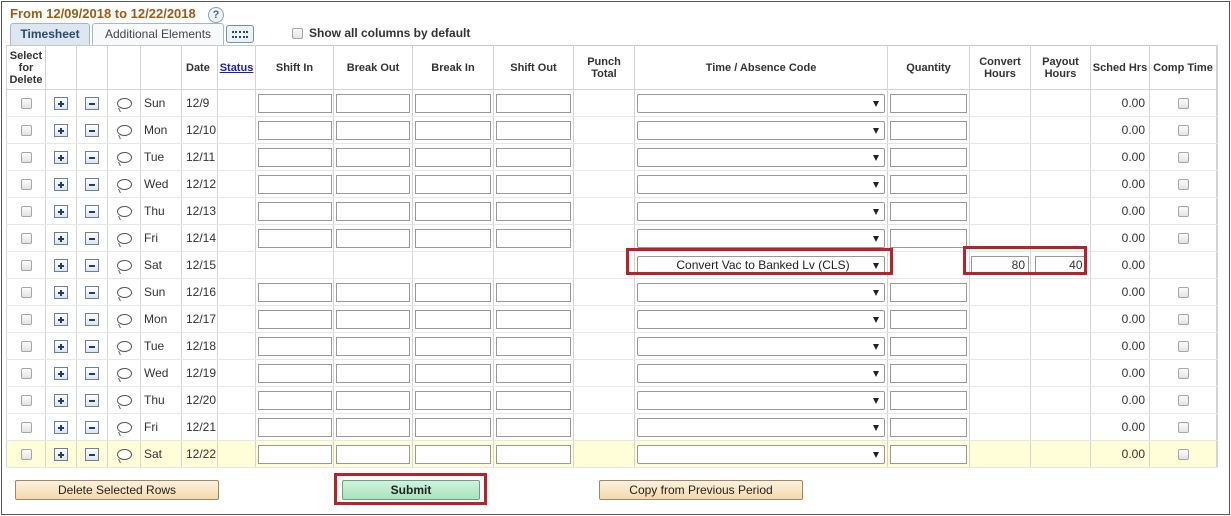  Describe the element at coordinates (411, 490) in the screenshot. I see `submit-button: Submit` at that location.